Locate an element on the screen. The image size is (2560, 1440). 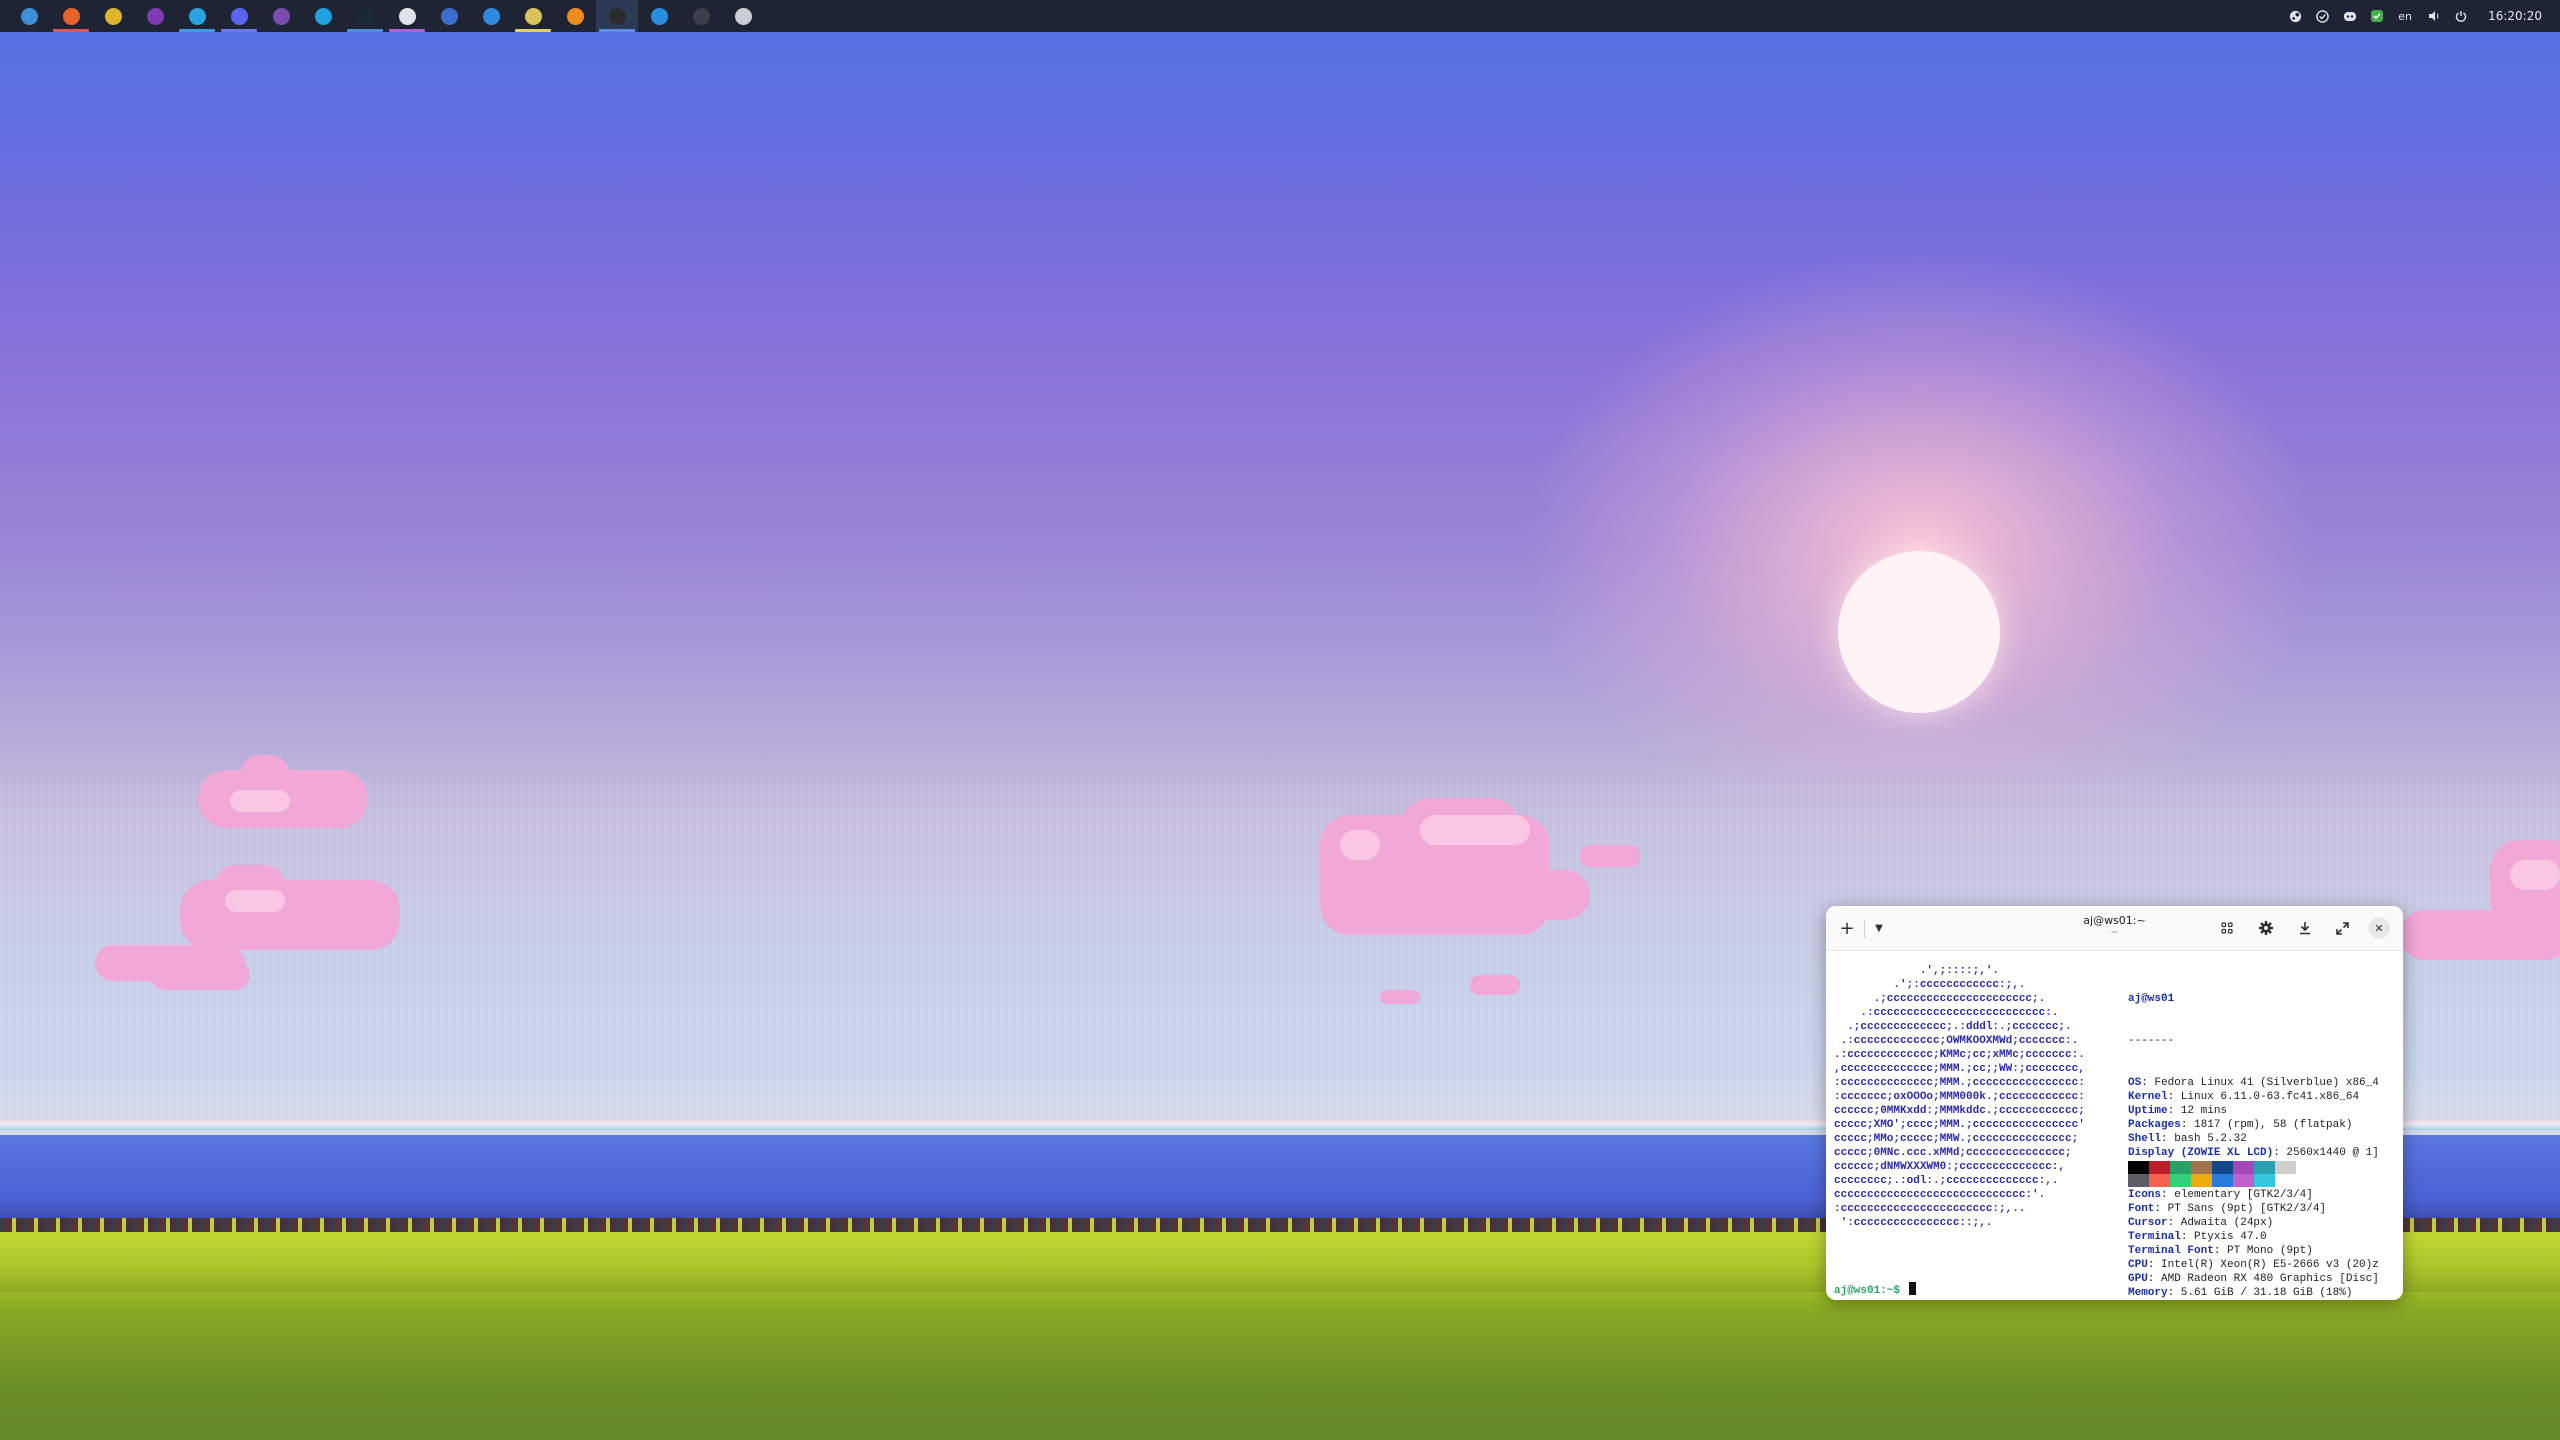
info-row: CPU: Intel(R) Xeon(R) E5-2666 v3 (20)z is located at coordinates (2253, 1265).